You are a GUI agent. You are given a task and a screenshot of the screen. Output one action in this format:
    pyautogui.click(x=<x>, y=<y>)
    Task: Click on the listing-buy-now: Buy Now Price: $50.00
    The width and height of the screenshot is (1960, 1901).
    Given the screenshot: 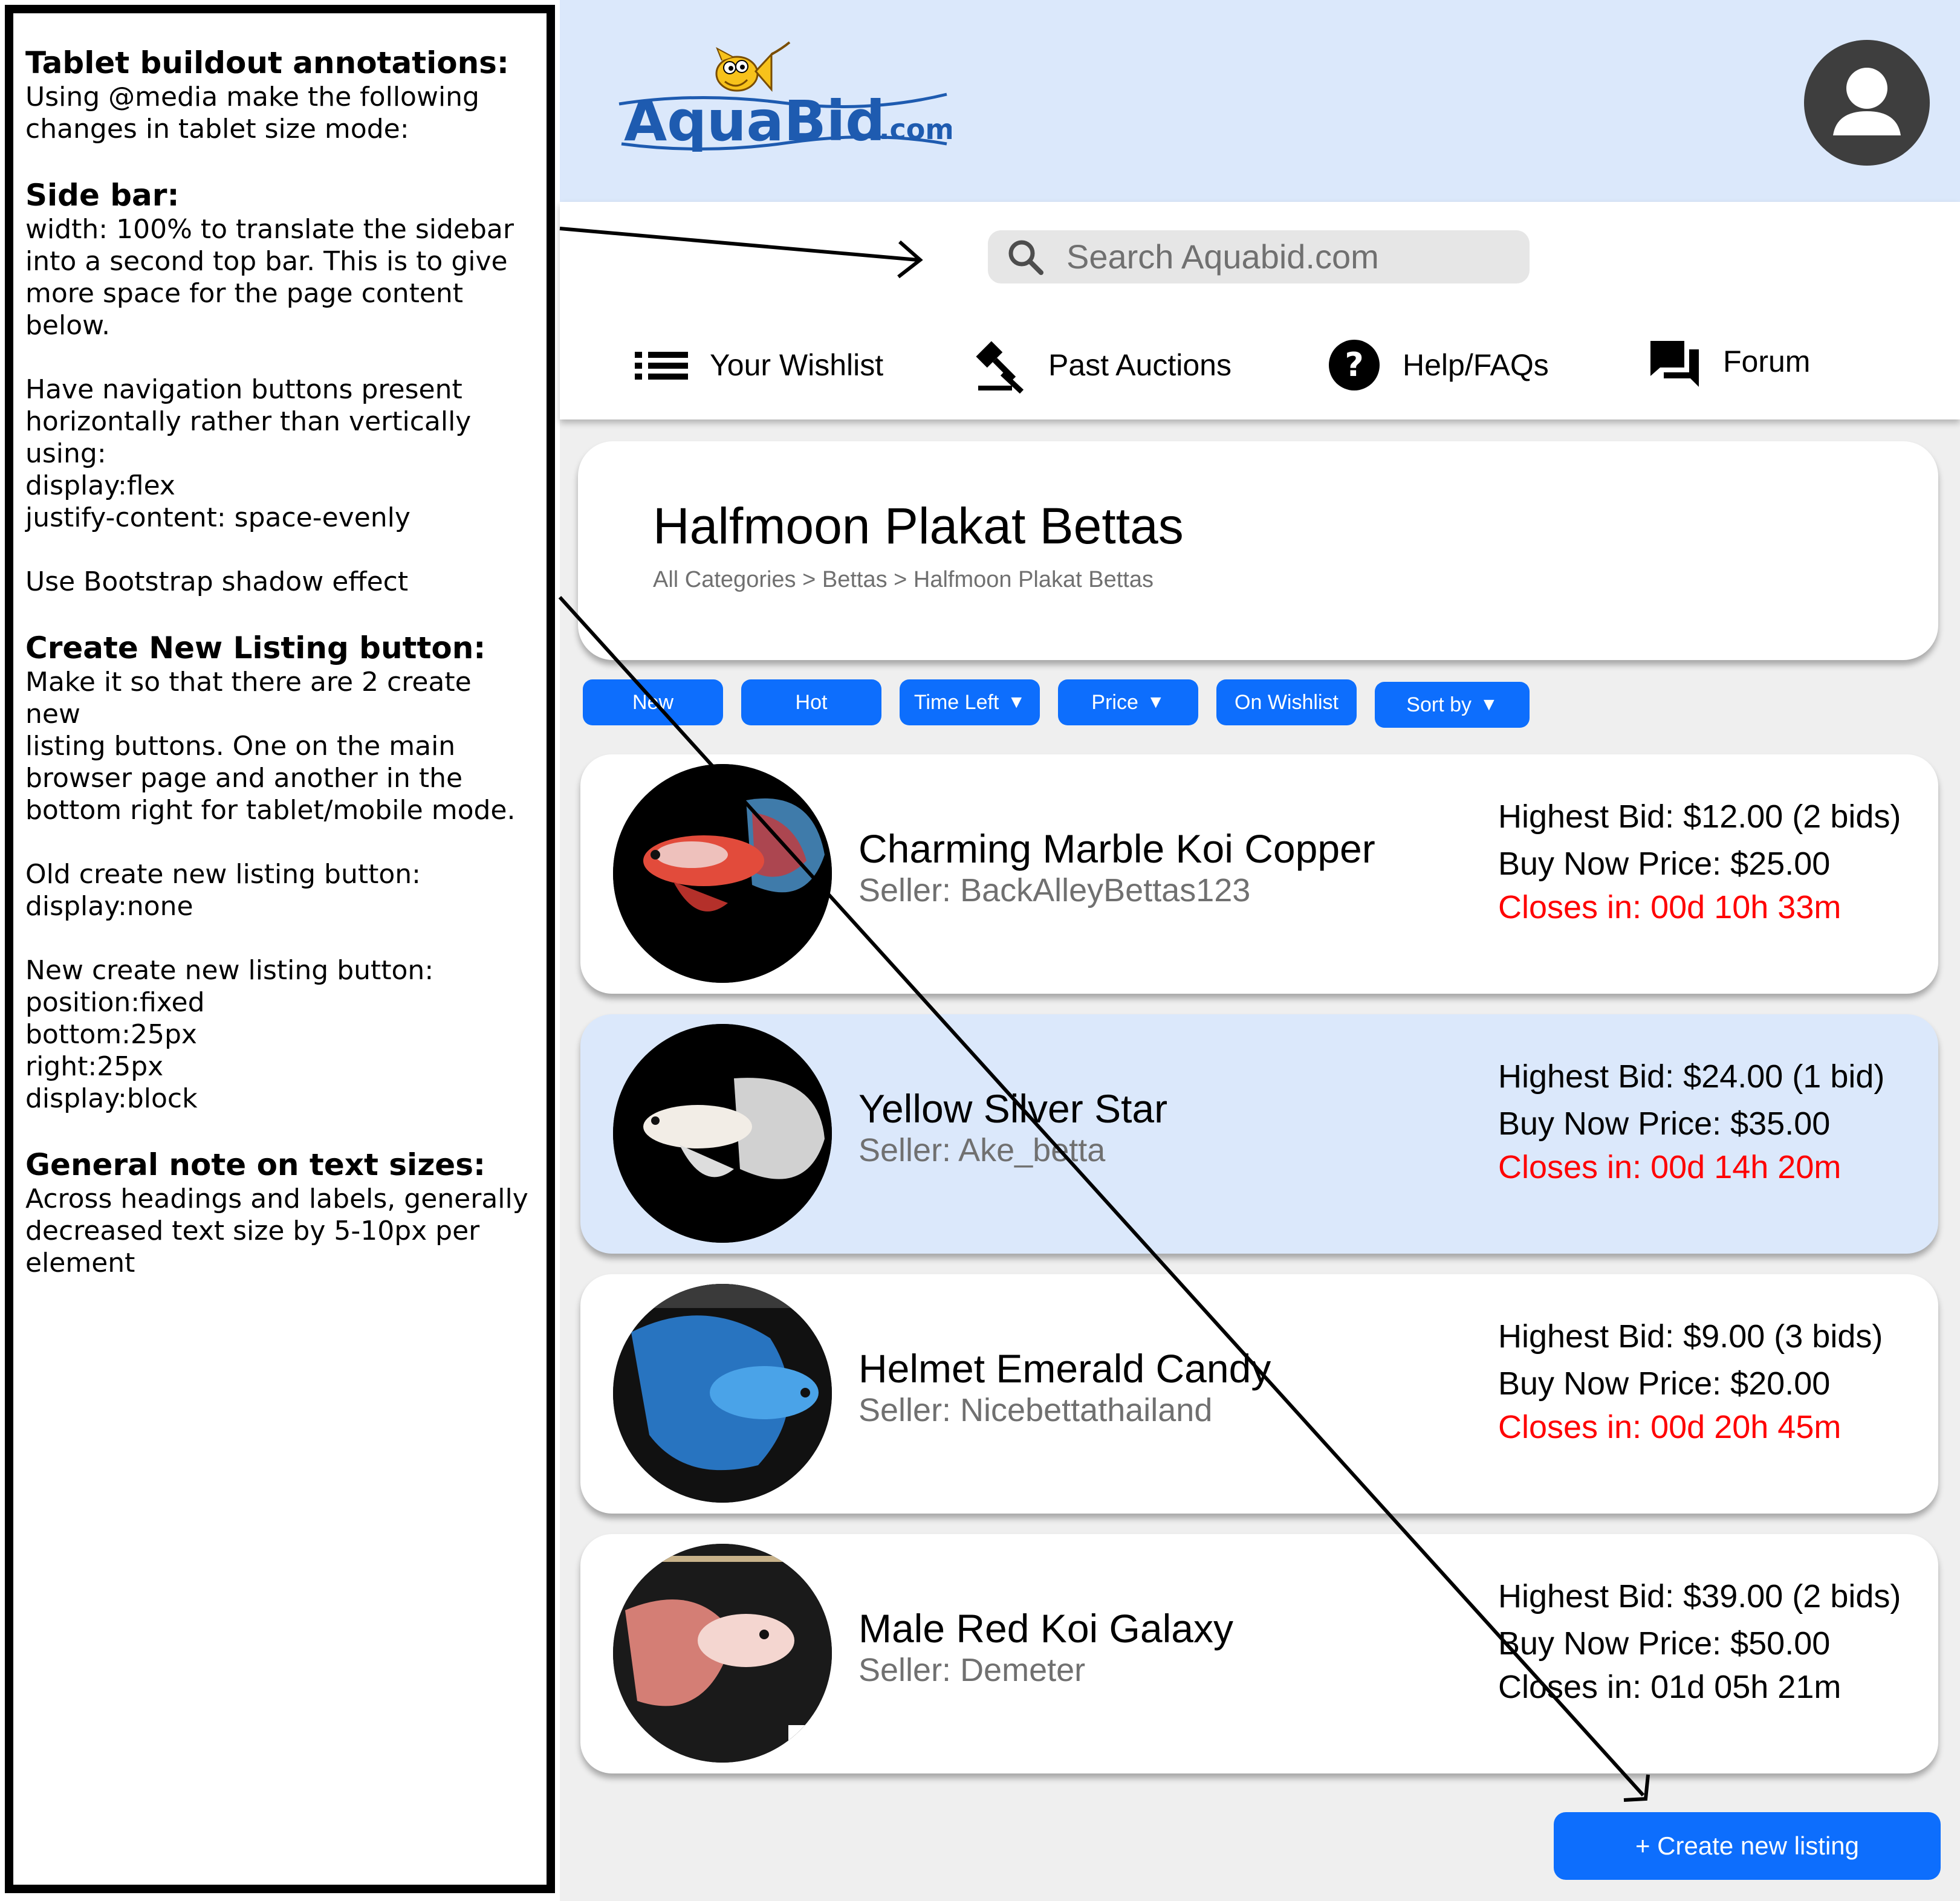 What is the action you would take?
    pyautogui.click(x=1664, y=1643)
    